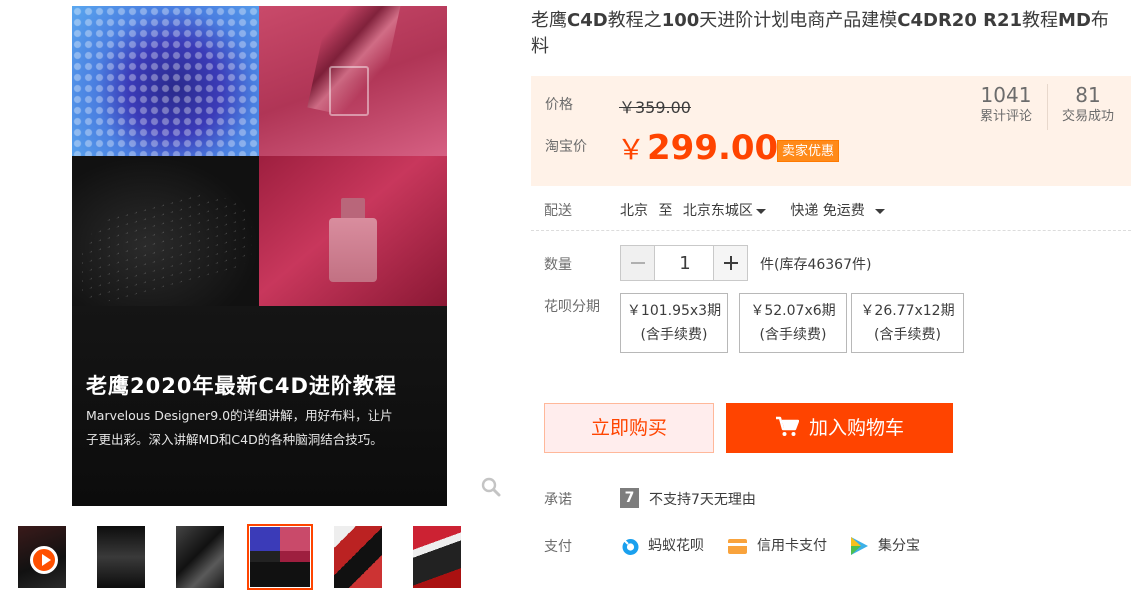 Image resolution: width=1134 pixels, height=594 pixels. Describe the element at coordinates (808, 151) in the screenshot. I see `seller-discount-badge: 卖家优惠` at that location.